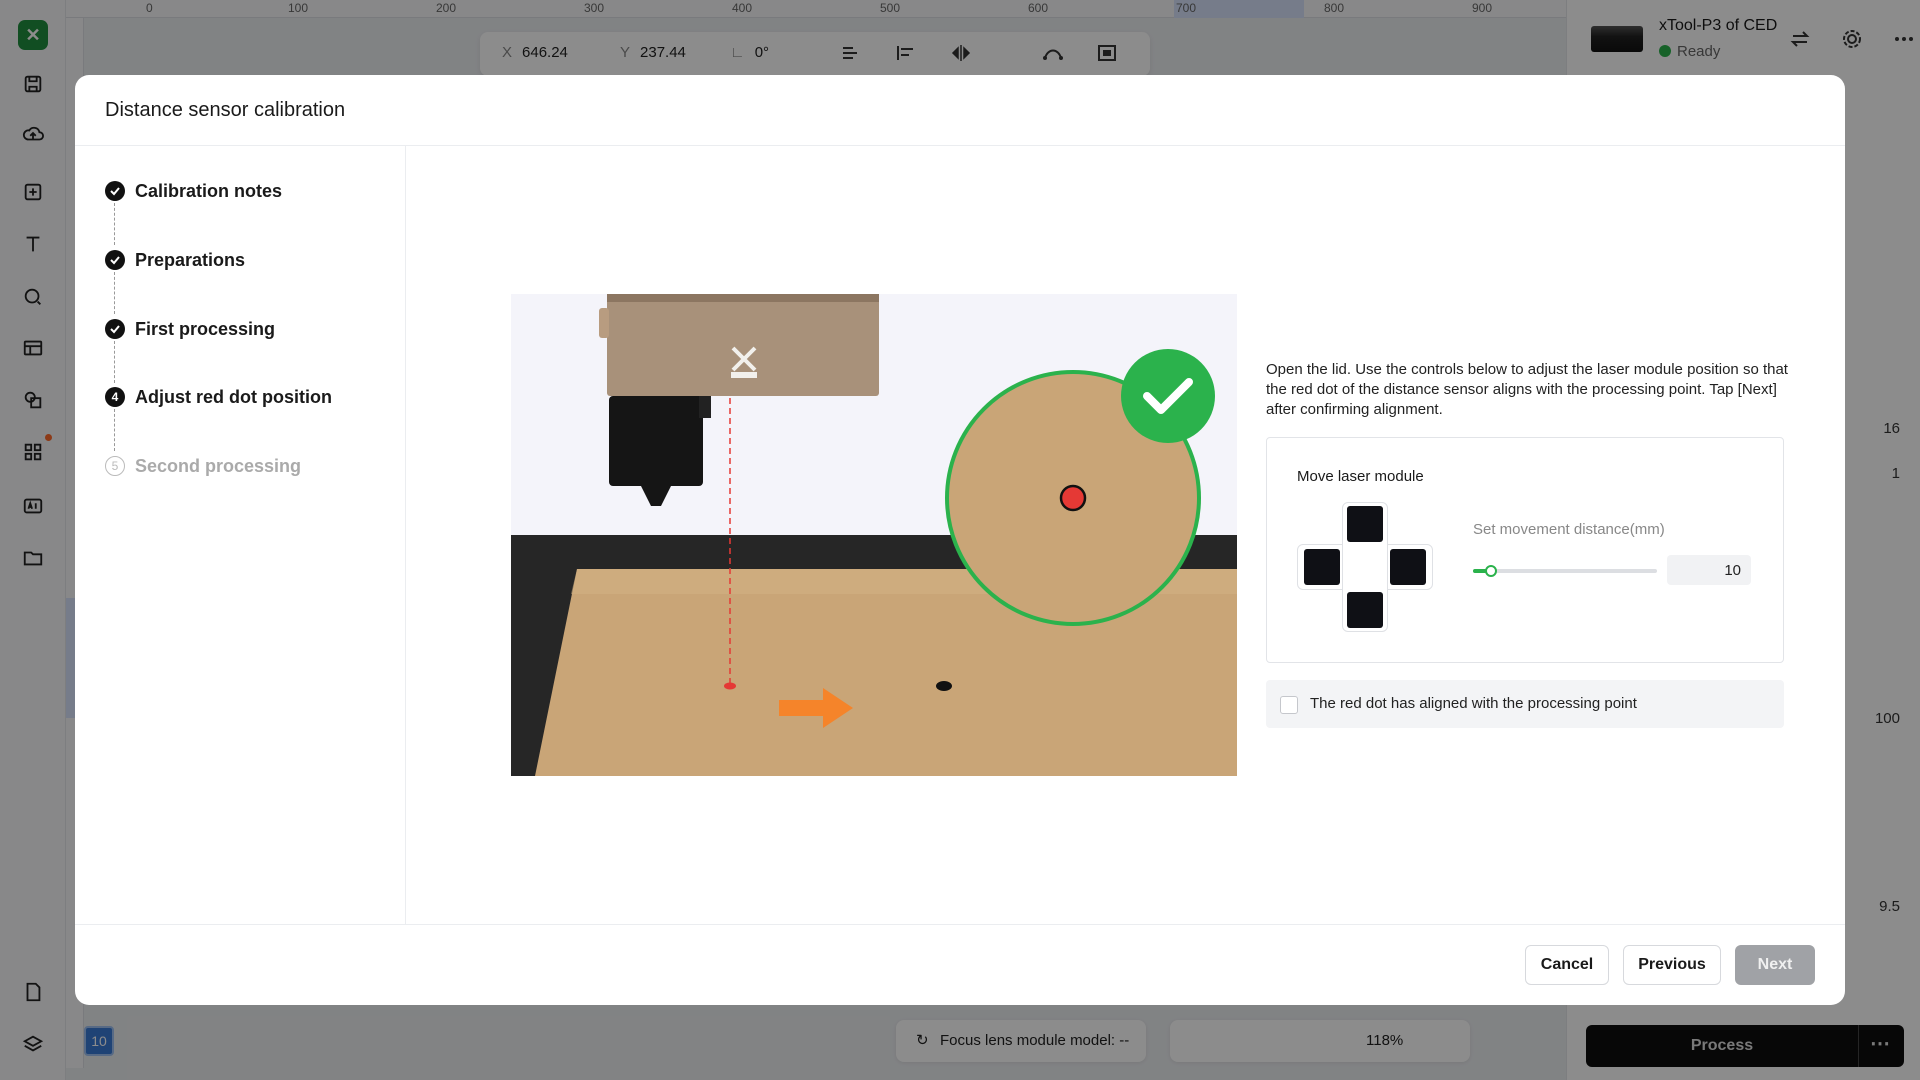 The height and width of the screenshot is (1080, 1920). Describe the element at coordinates (1565, 571) in the screenshot. I see `movement-distance-slider` at that location.